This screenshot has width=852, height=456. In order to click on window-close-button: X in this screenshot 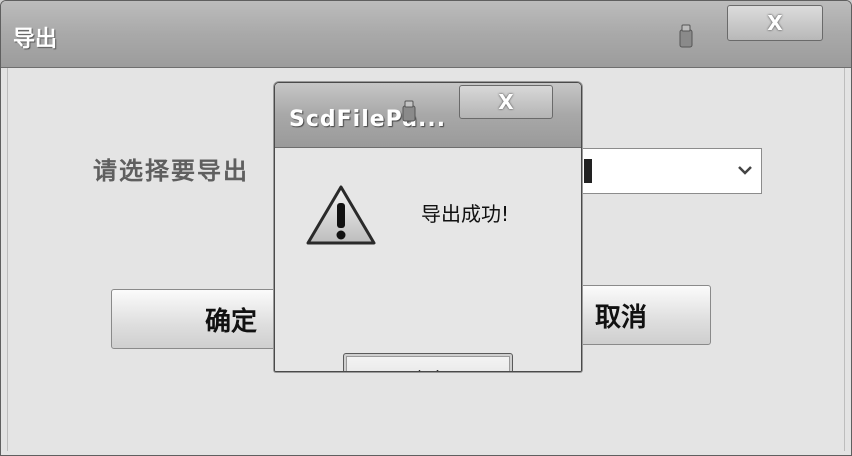, I will do `click(775, 23)`.